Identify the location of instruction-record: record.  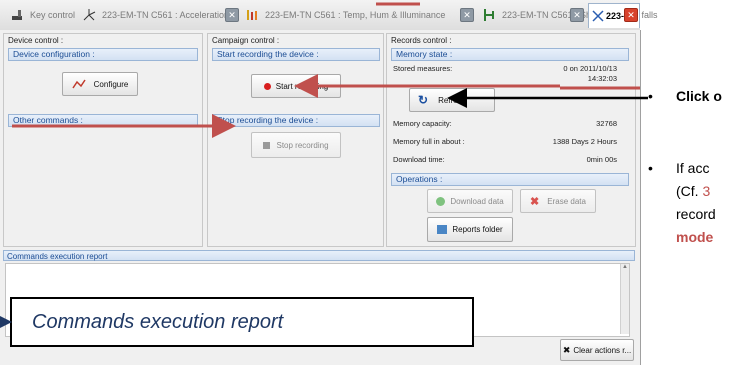
(696, 214).